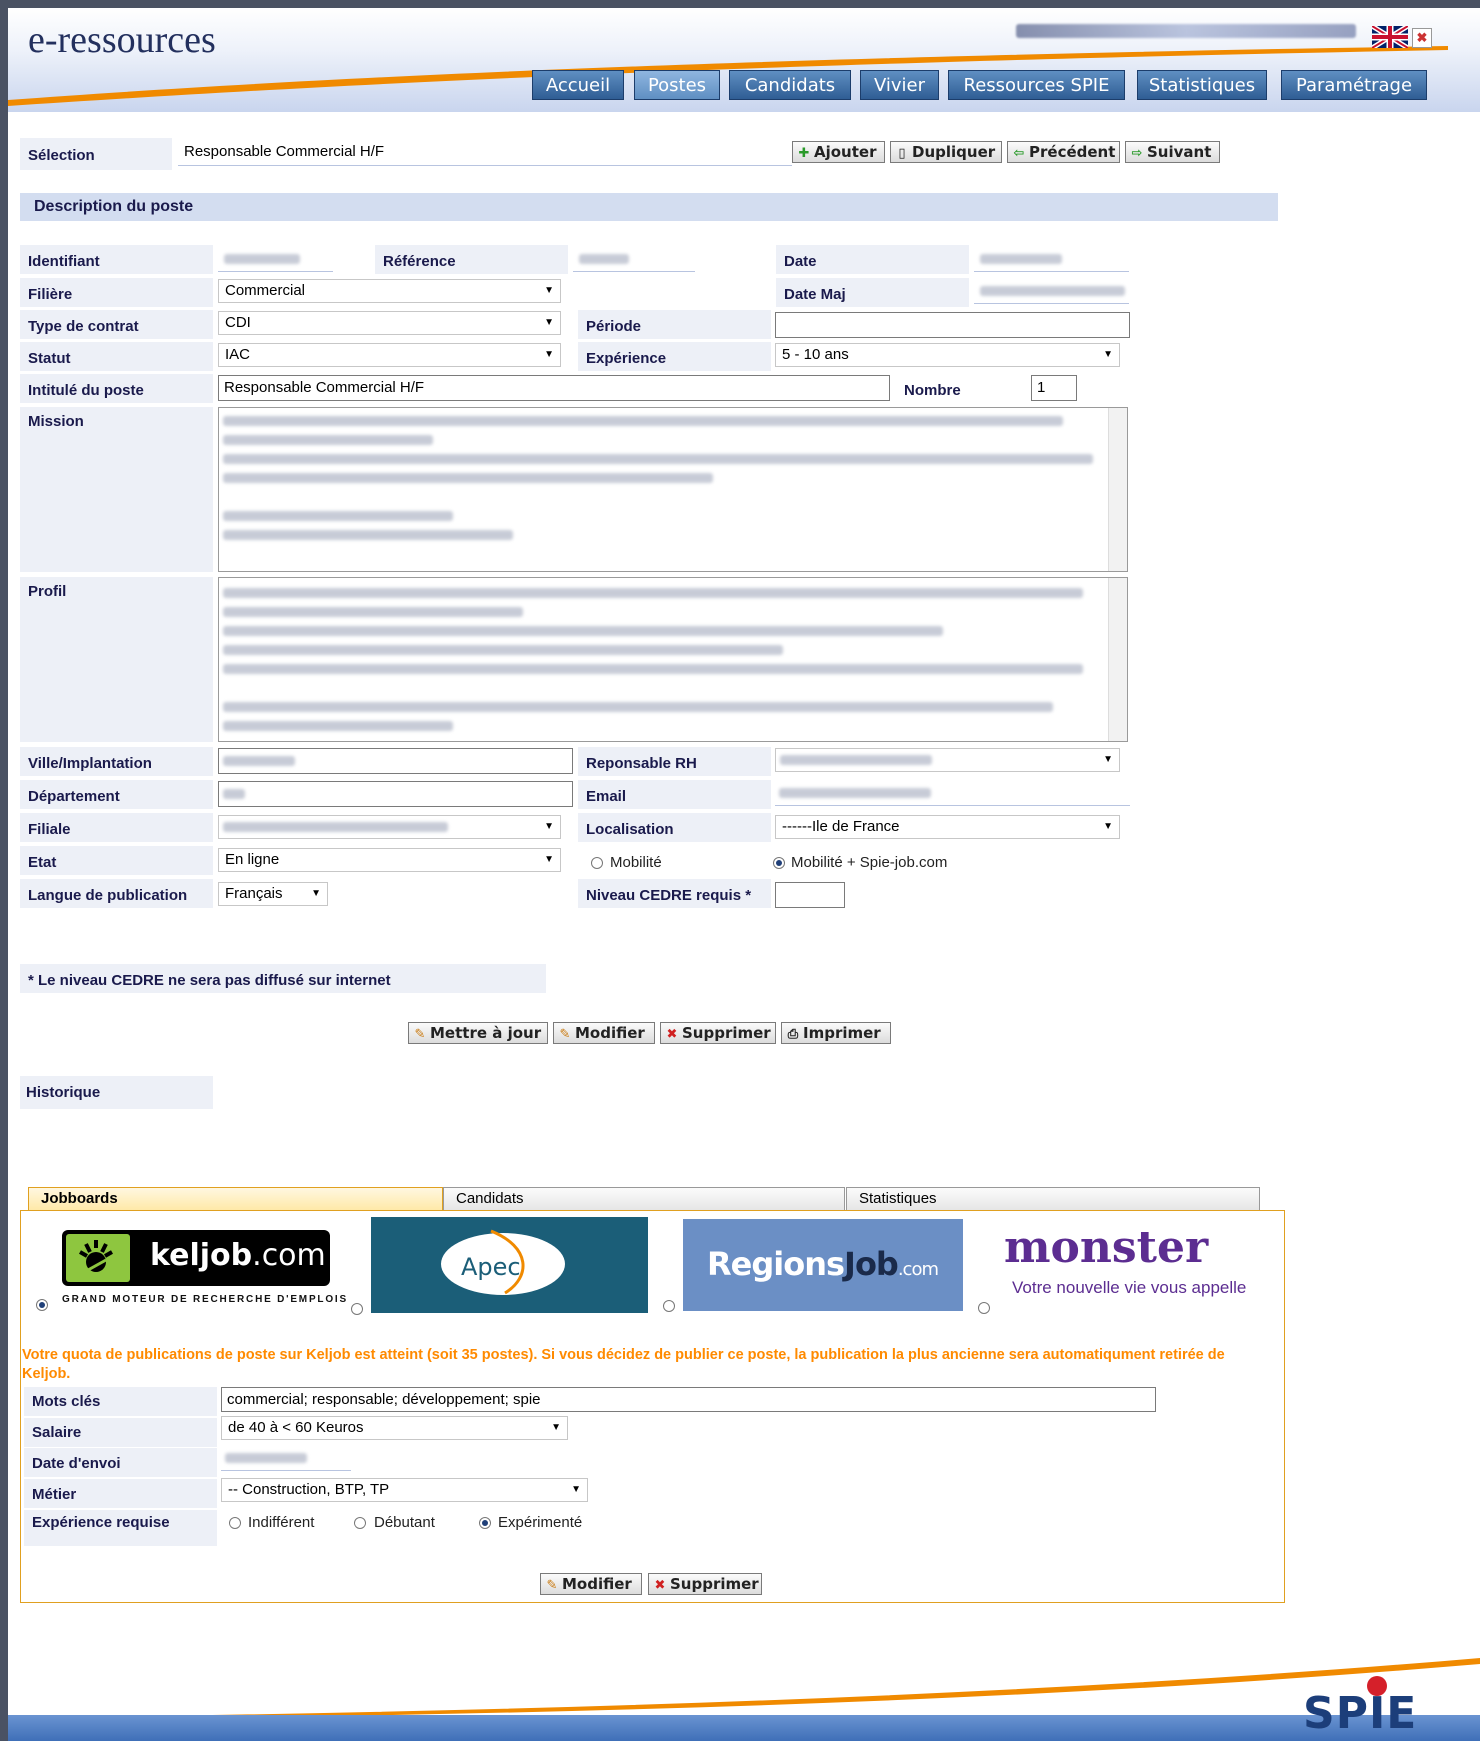  I want to click on experience-select: 5 - 10 ans, so click(947, 355).